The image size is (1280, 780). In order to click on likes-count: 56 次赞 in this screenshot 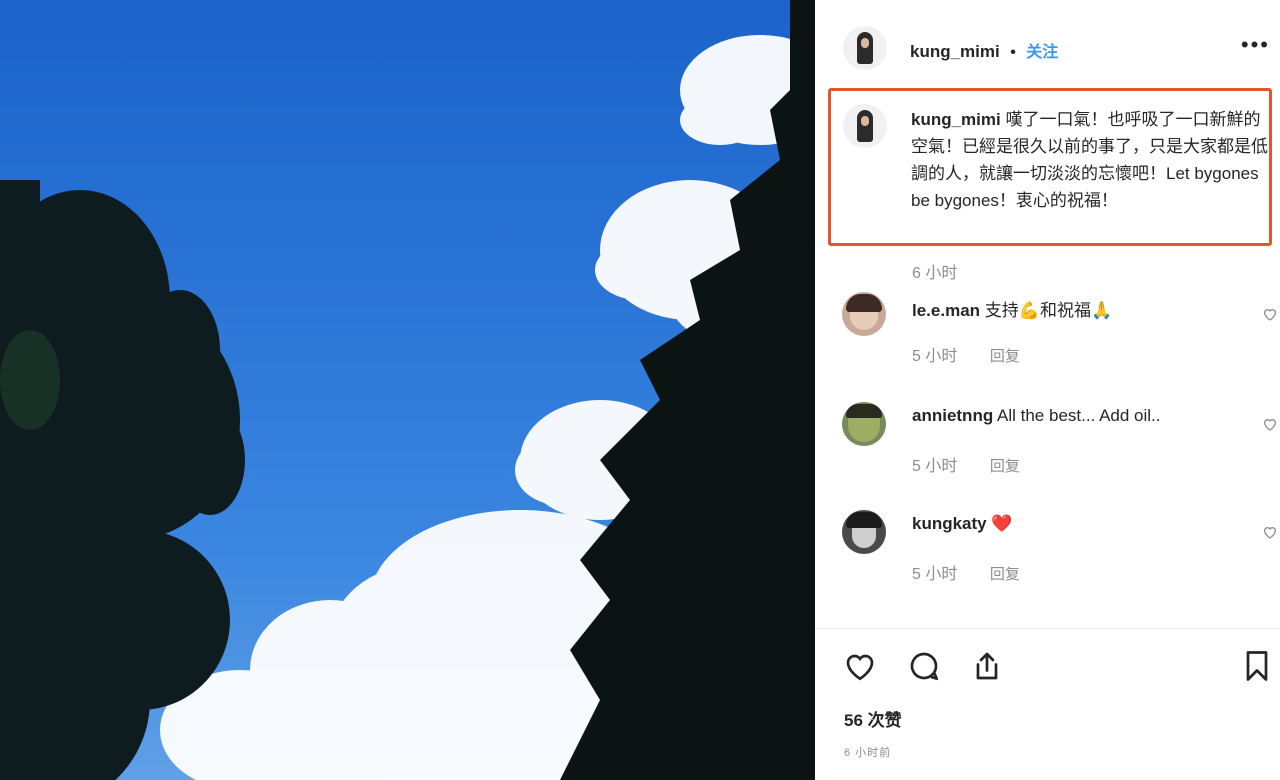, I will do `click(873, 718)`.